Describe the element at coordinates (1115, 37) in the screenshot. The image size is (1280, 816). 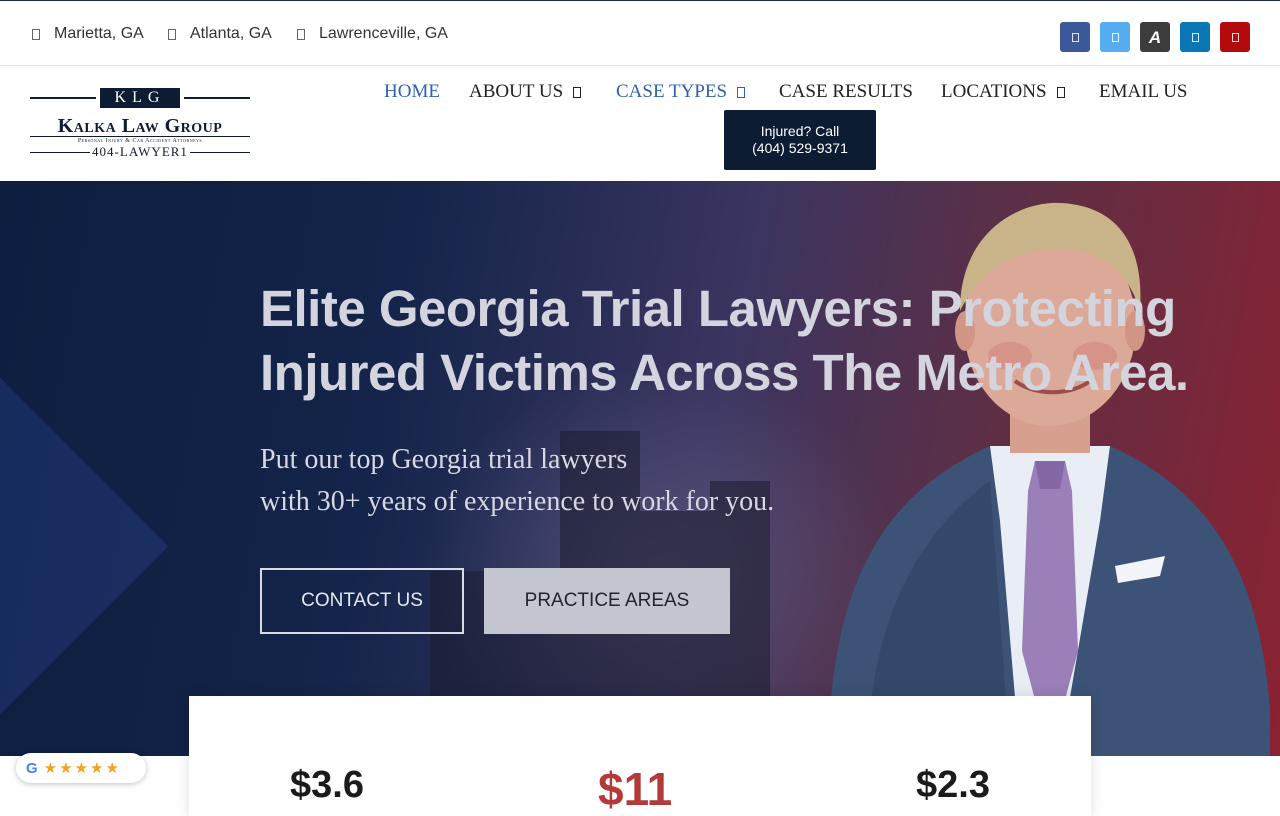
I see `twitter-icon` at that location.